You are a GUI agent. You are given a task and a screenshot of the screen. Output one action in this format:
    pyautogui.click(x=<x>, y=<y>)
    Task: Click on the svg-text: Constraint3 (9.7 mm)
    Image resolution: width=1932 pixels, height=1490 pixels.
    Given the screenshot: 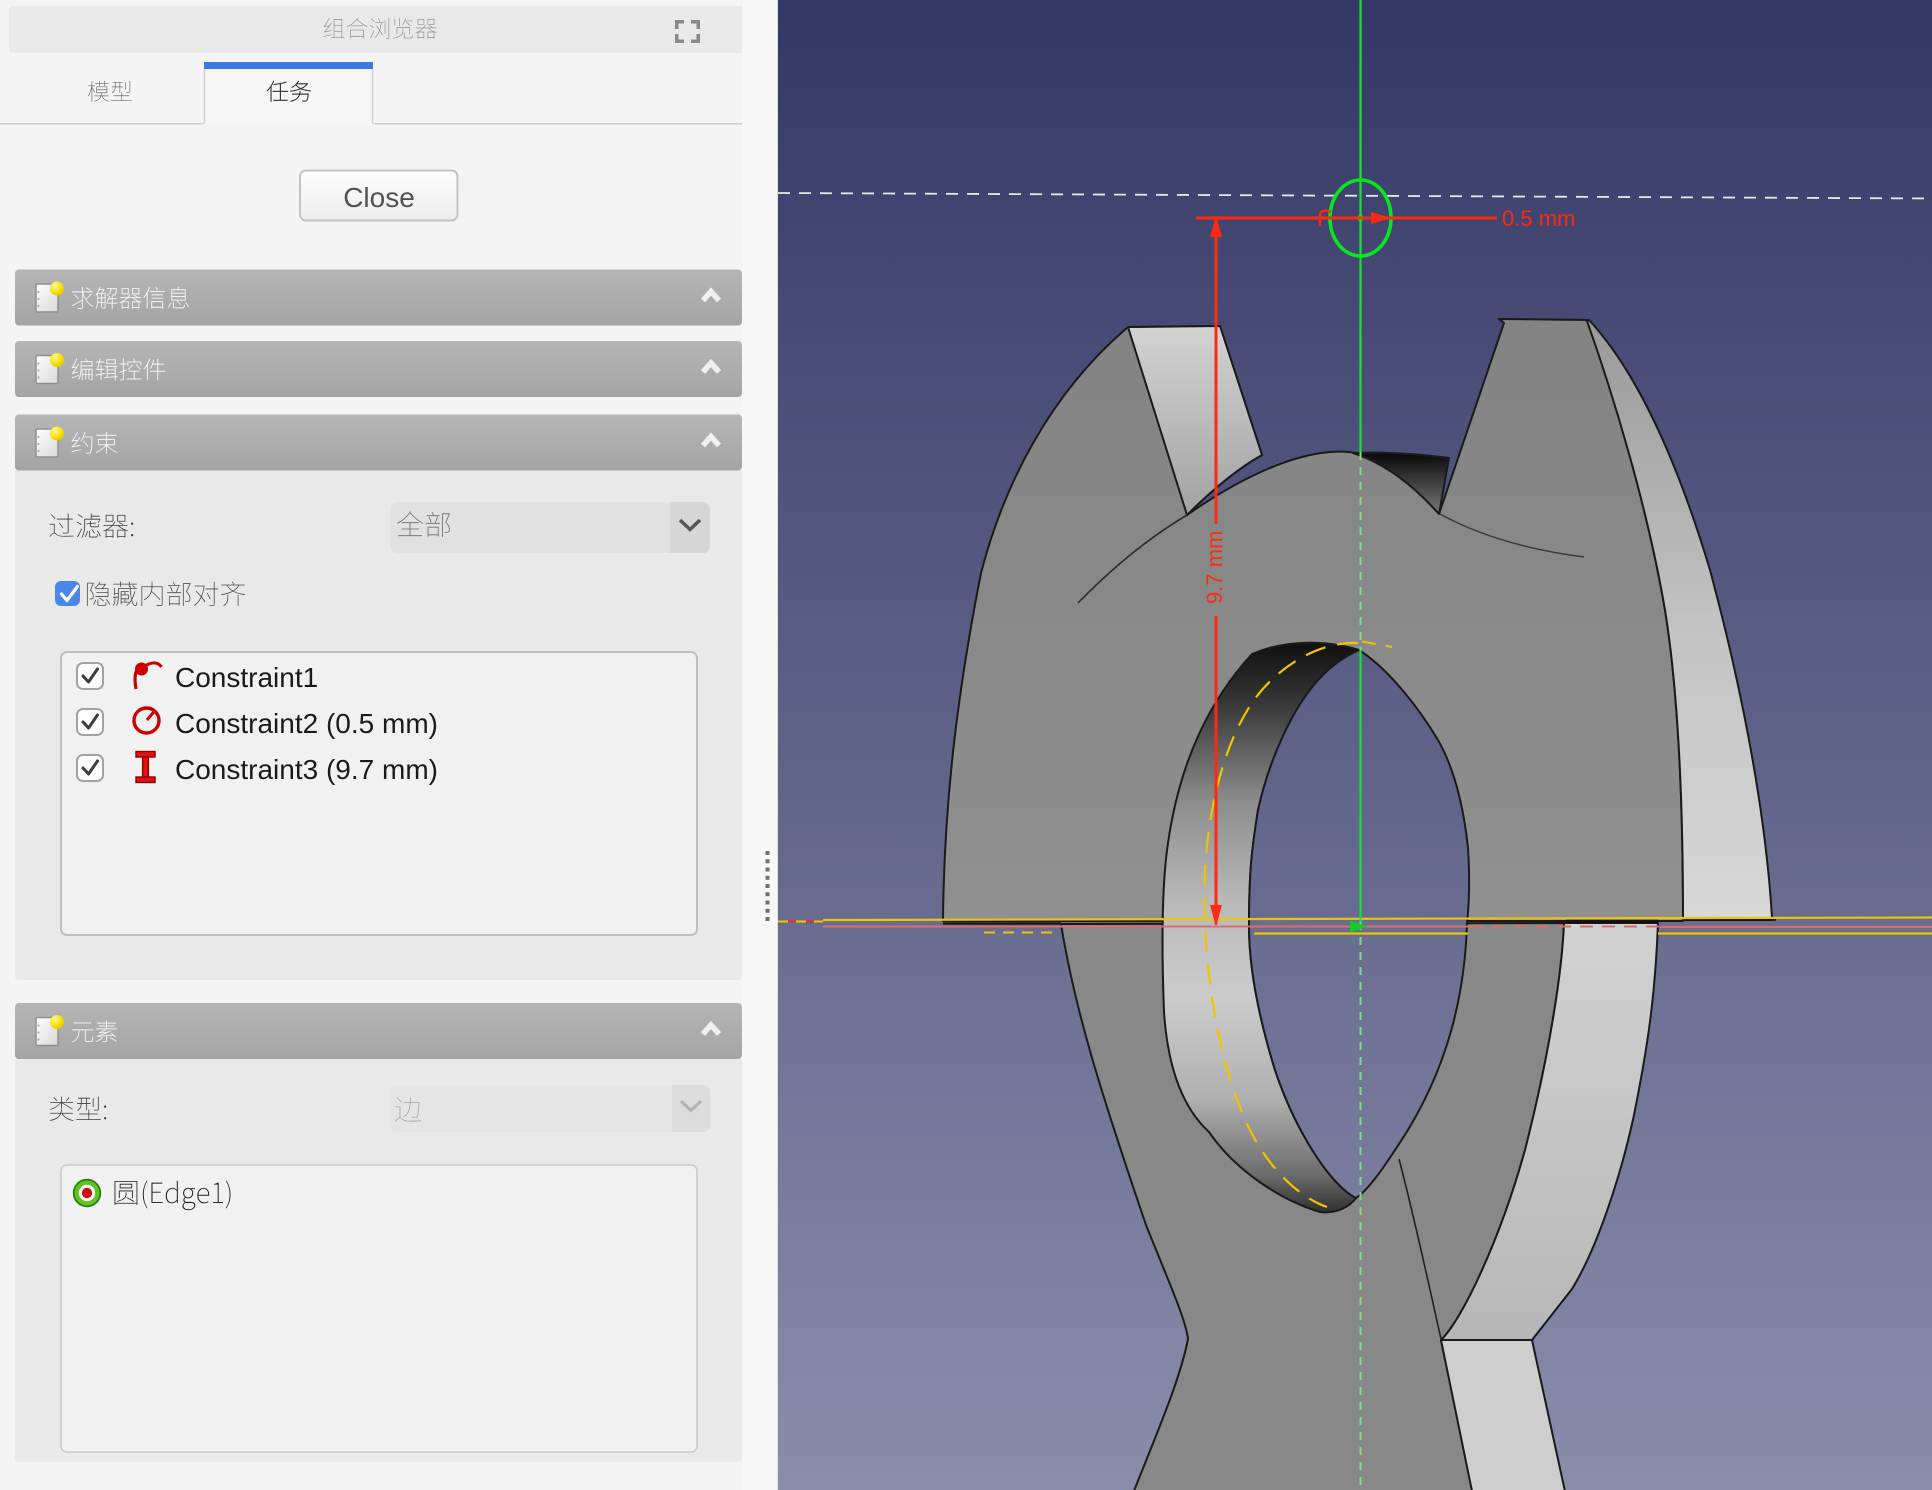 What is the action you would take?
    pyautogui.click(x=306, y=769)
    